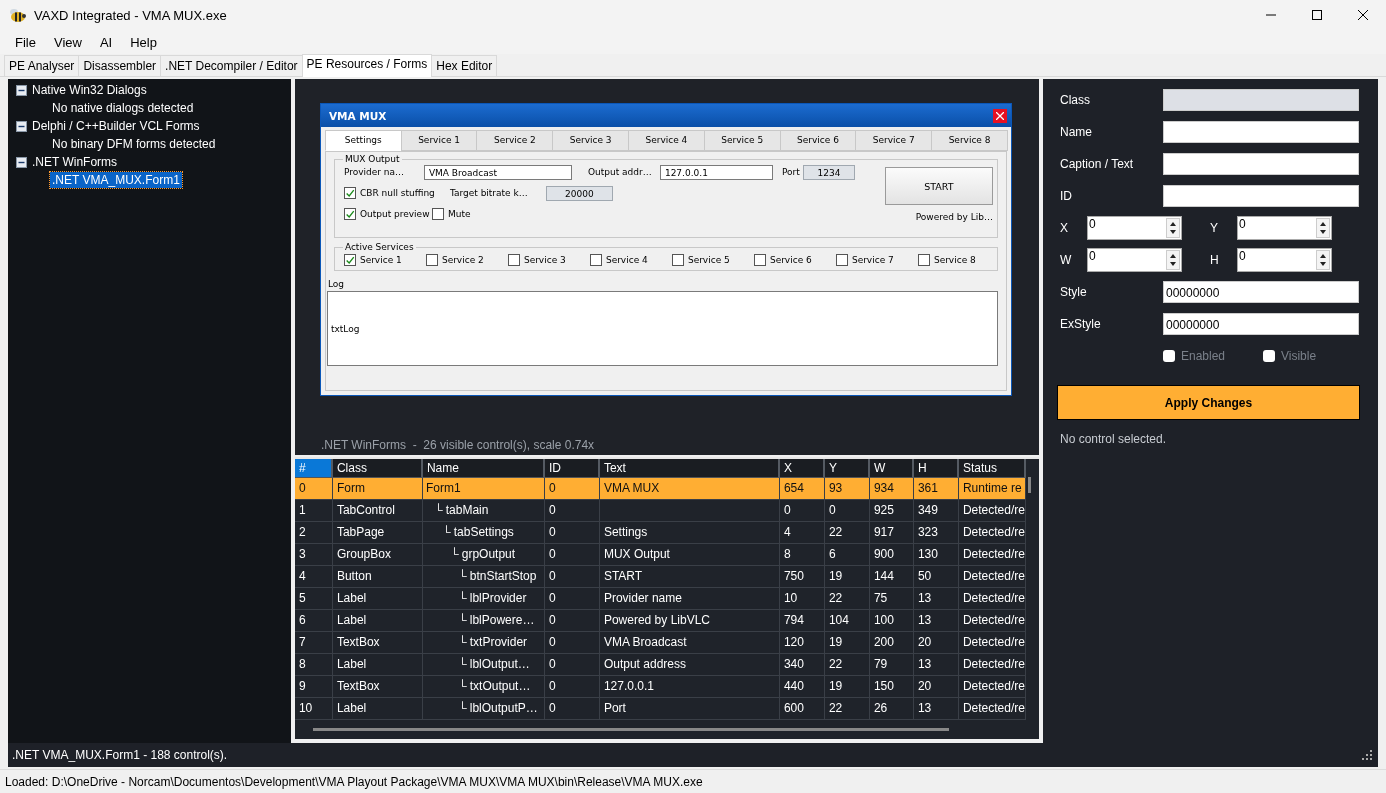 The height and width of the screenshot is (793, 1386). I want to click on checkbox-label: Service 1, so click(380, 260).